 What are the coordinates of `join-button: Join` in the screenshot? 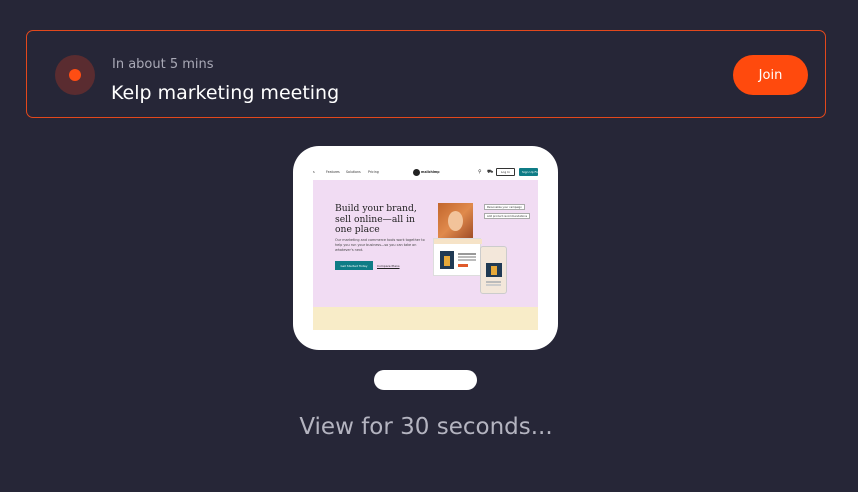 It's located at (770, 75).